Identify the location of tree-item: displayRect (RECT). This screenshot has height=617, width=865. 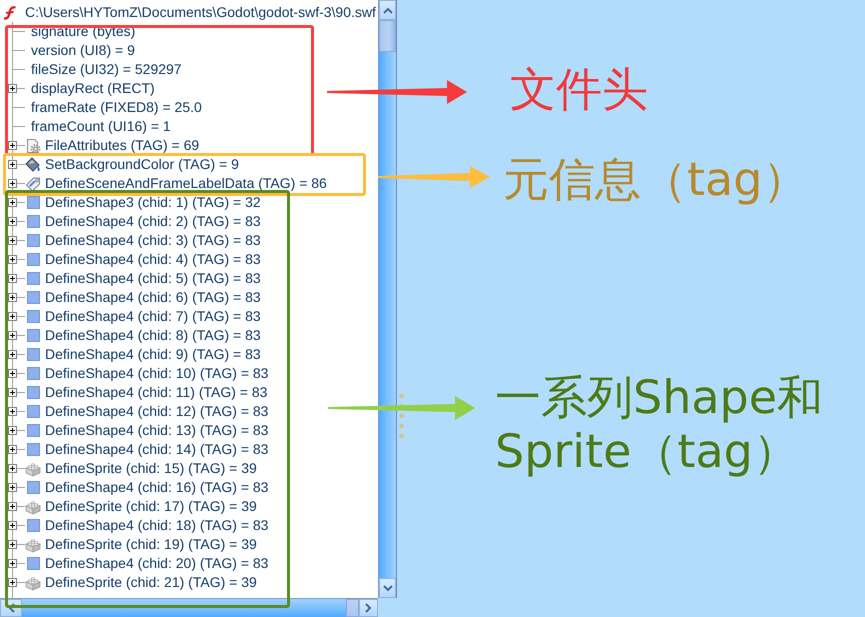
(93, 88).